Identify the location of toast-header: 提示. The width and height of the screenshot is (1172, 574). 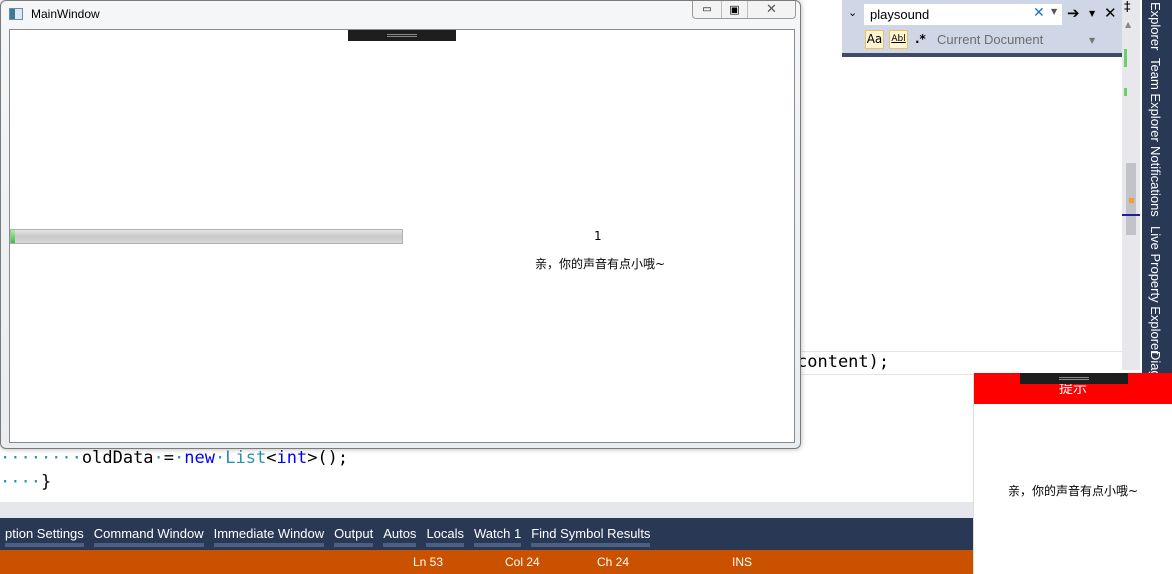
(1073, 388).